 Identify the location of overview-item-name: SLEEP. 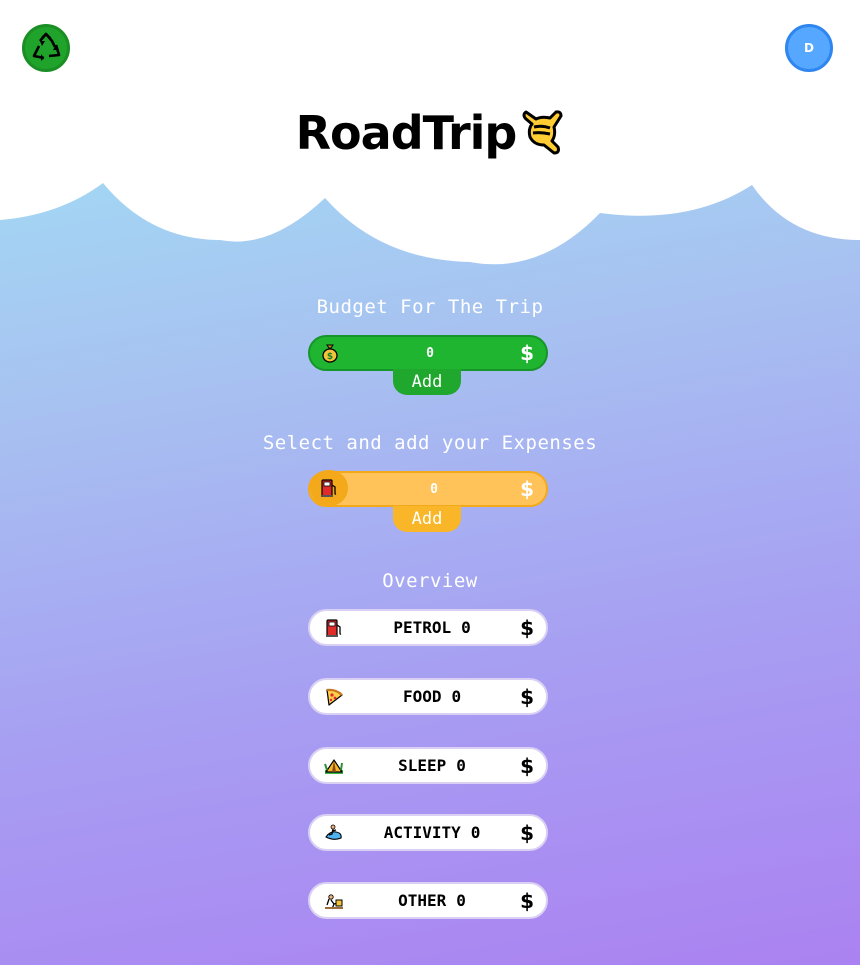
(422, 765).